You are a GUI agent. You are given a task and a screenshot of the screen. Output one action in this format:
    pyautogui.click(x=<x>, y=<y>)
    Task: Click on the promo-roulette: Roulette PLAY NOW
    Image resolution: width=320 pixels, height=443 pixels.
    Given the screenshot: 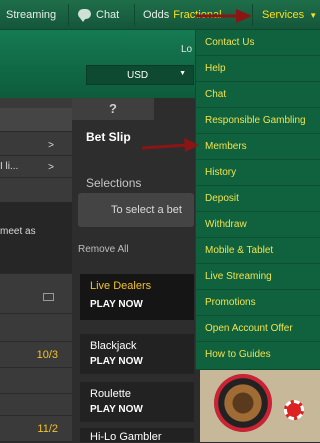 What is the action you would take?
    pyautogui.click(x=137, y=402)
    